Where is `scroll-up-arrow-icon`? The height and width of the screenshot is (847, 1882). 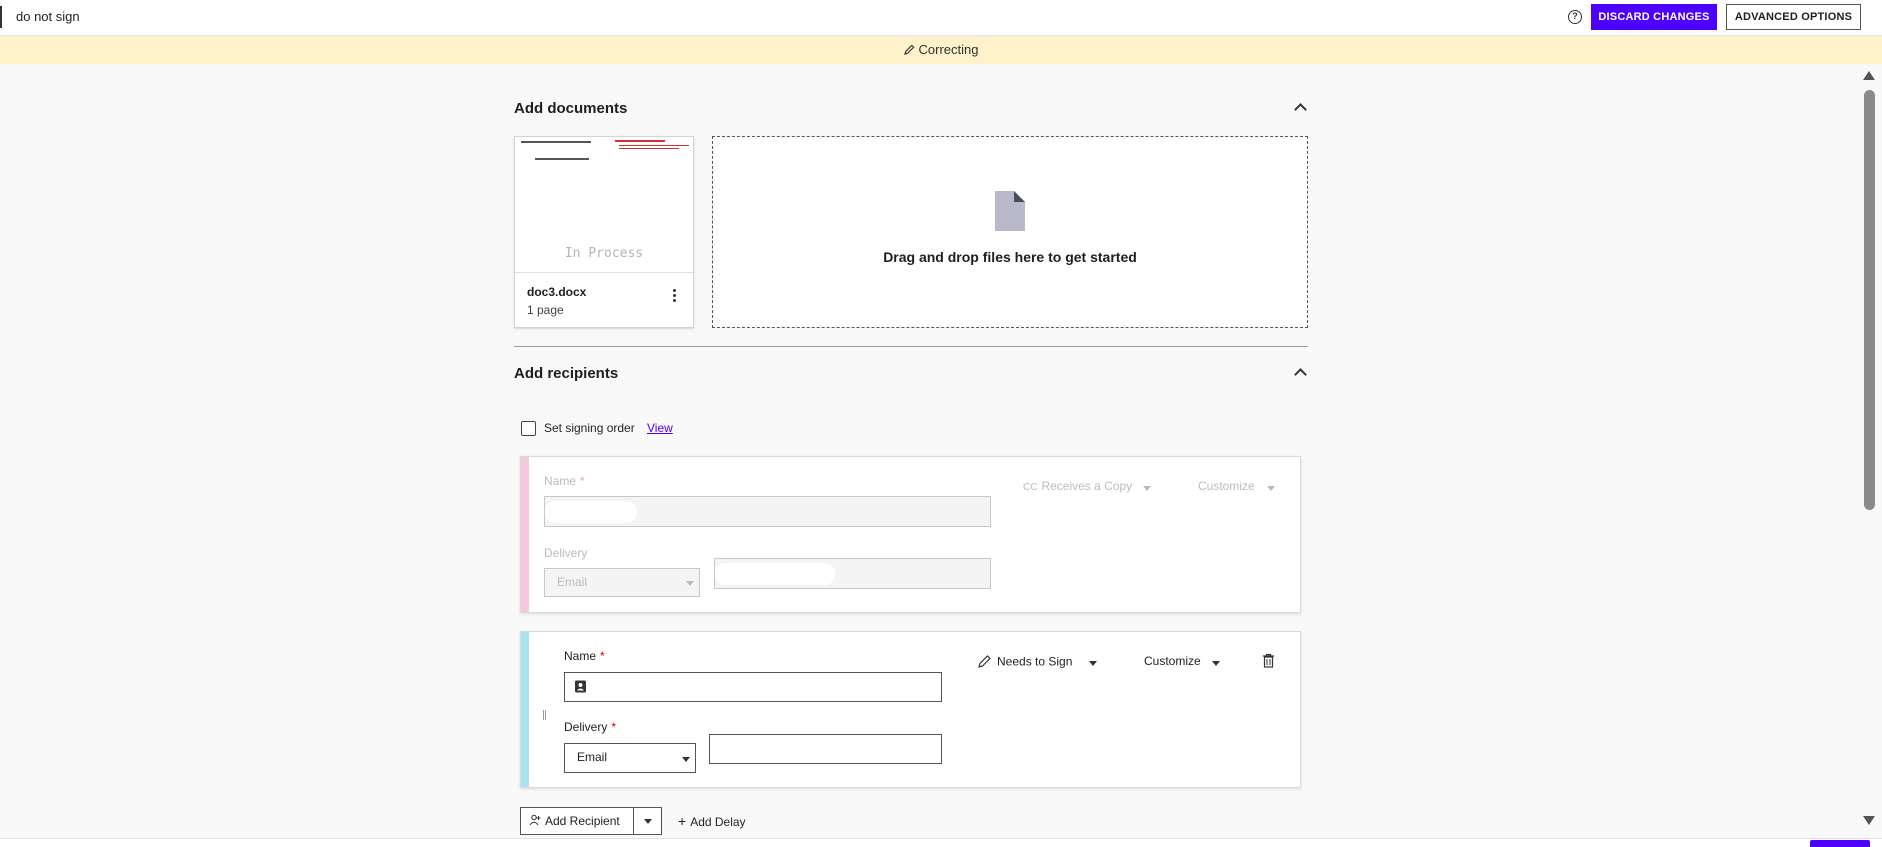
scroll-up-arrow-icon is located at coordinates (1869, 75).